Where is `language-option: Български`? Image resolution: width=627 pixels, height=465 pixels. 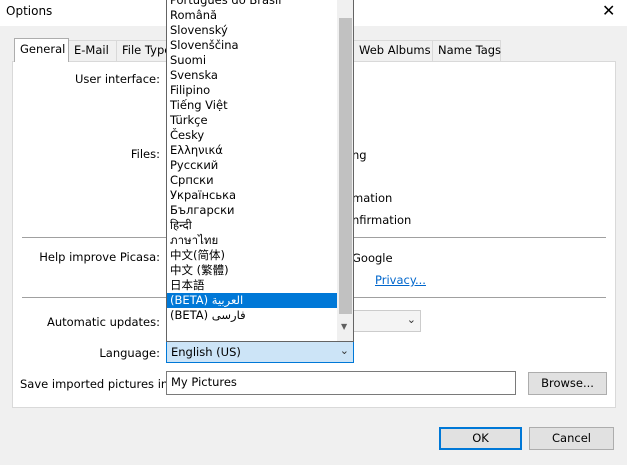
language-option: Български is located at coordinates (252, 210).